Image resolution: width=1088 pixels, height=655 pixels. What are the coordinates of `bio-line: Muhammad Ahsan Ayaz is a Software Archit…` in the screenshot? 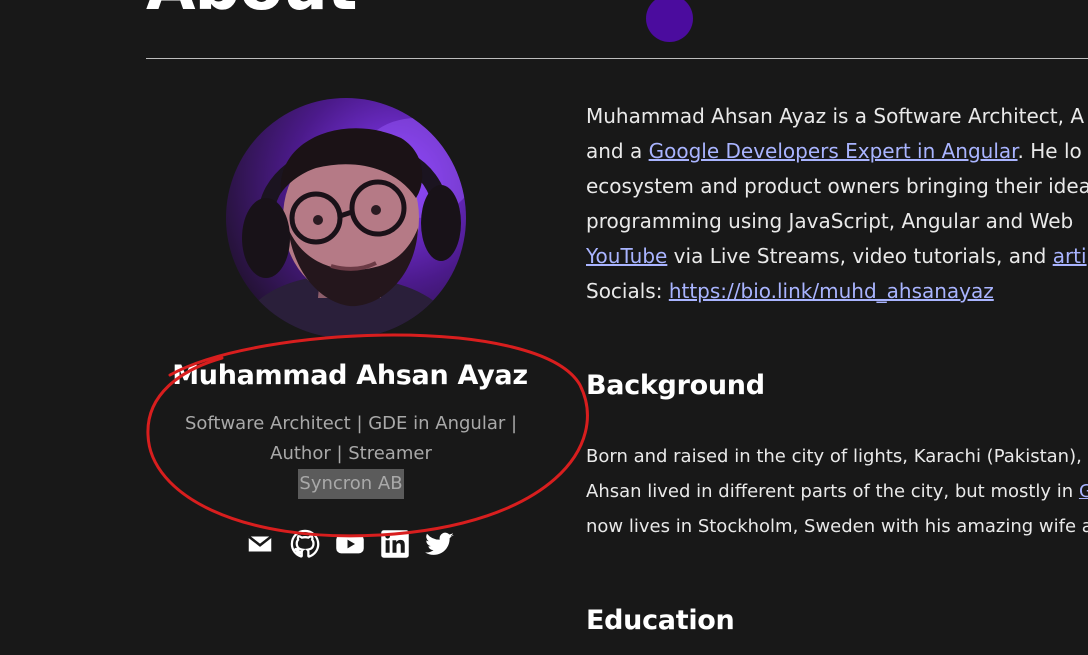 It's located at (835, 116).